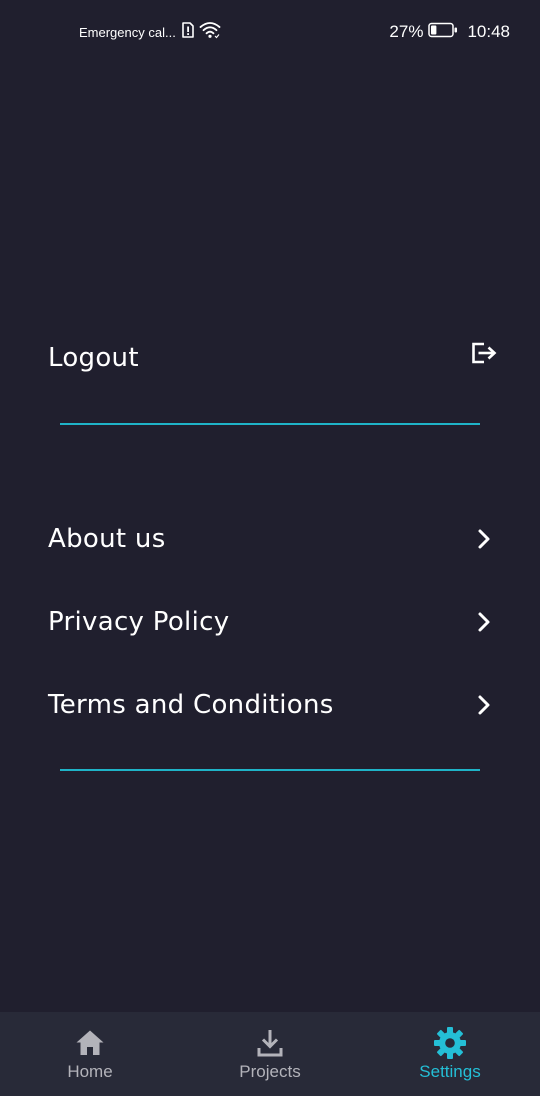  Describe the element at coordinates (273, 358) in the screenshot. I see `logout-row: Logout` at that location.